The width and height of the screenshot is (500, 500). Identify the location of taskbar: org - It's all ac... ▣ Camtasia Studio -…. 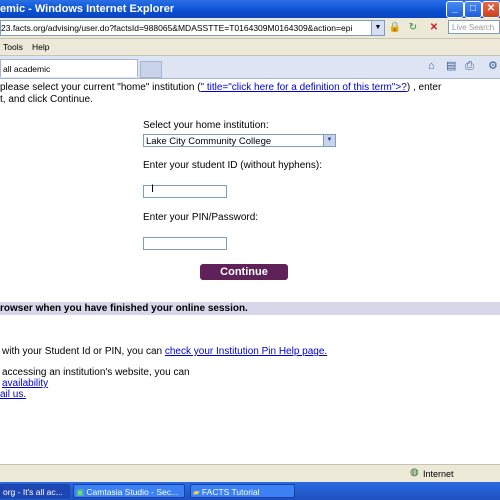
(250, 491).